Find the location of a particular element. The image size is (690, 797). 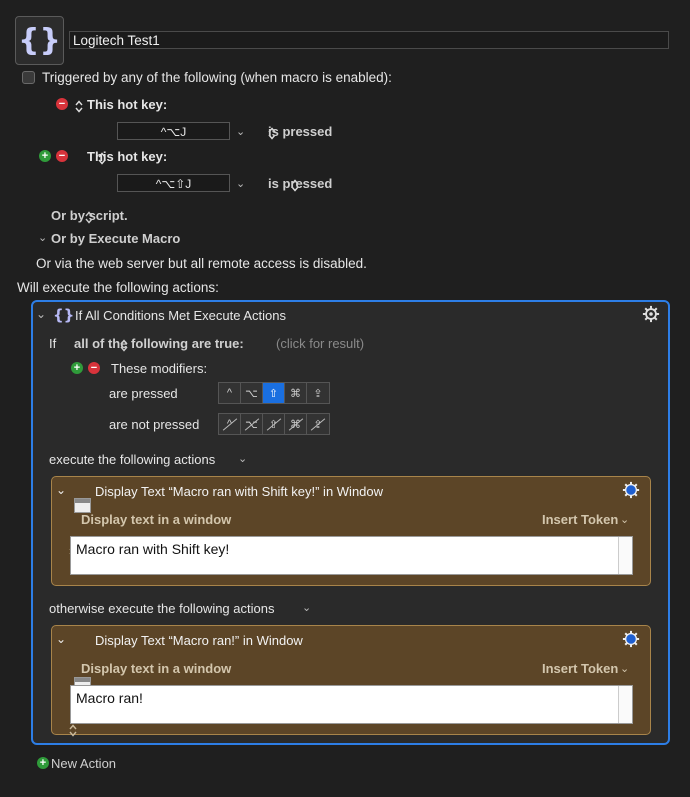

display-text-value: Macro ran! is located at coordinates (109, 698).